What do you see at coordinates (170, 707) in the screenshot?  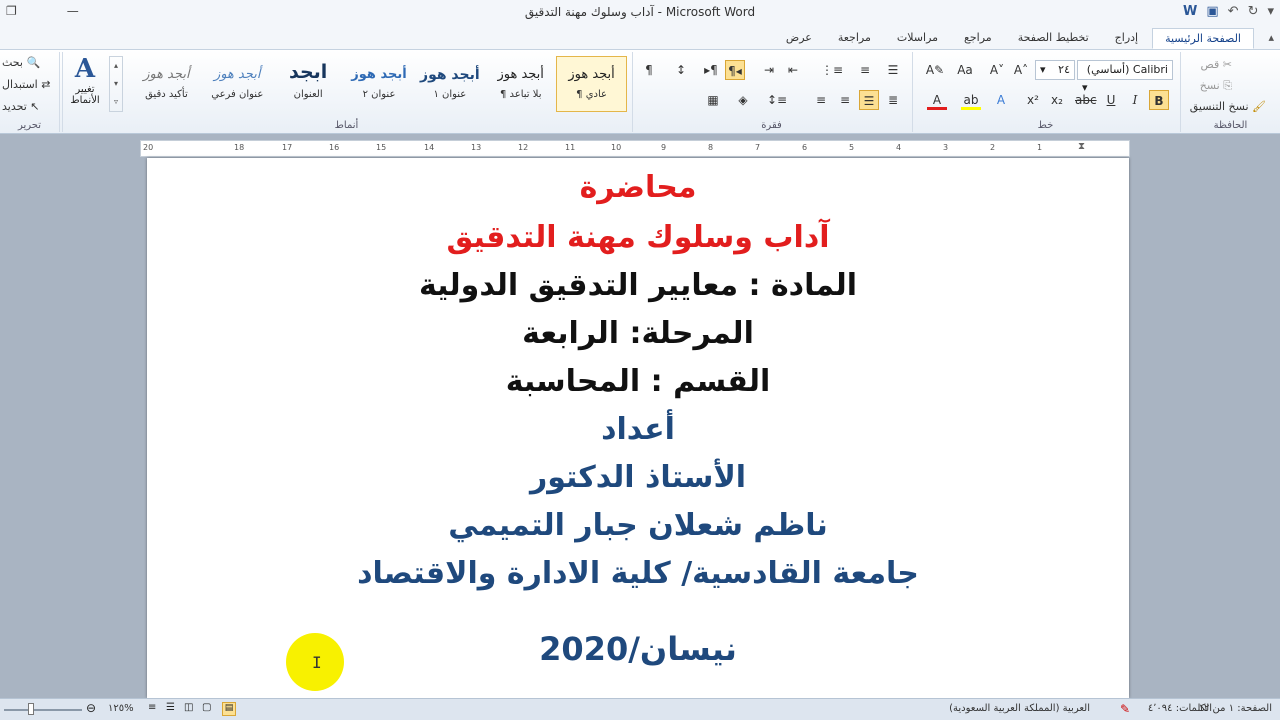 I see `view-outline-icon: ☰` at bounding box center [170, 707].